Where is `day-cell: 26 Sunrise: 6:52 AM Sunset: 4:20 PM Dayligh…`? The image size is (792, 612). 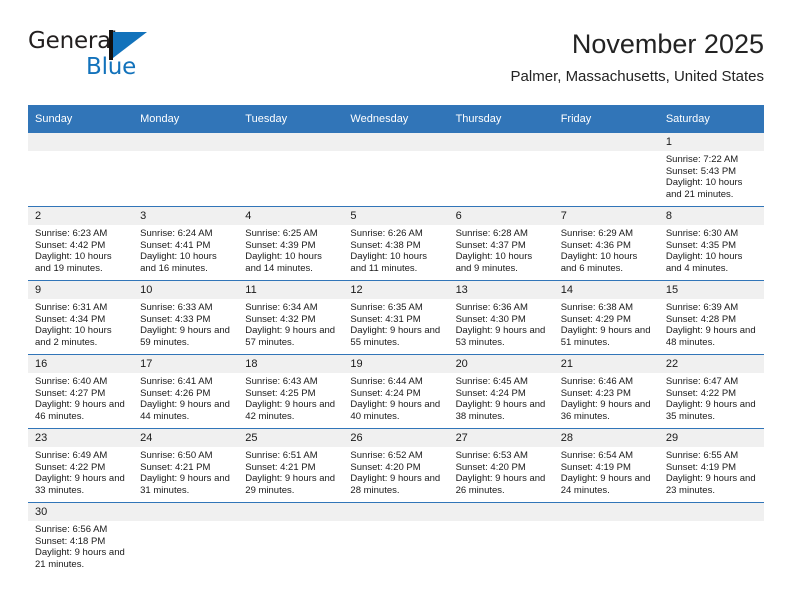
day-cell: 26 Sunrise: 6:52 AM Sunset: 4:20 PM Dayligh… is located at coordinates (396, 465).